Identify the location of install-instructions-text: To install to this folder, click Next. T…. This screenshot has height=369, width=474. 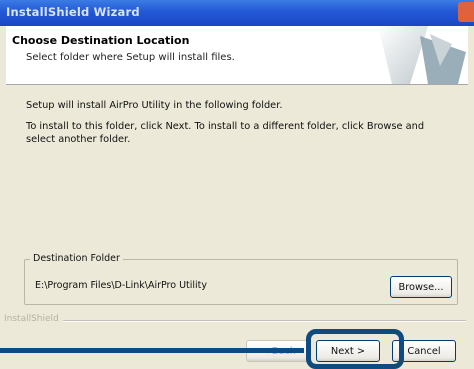
(225, 133).